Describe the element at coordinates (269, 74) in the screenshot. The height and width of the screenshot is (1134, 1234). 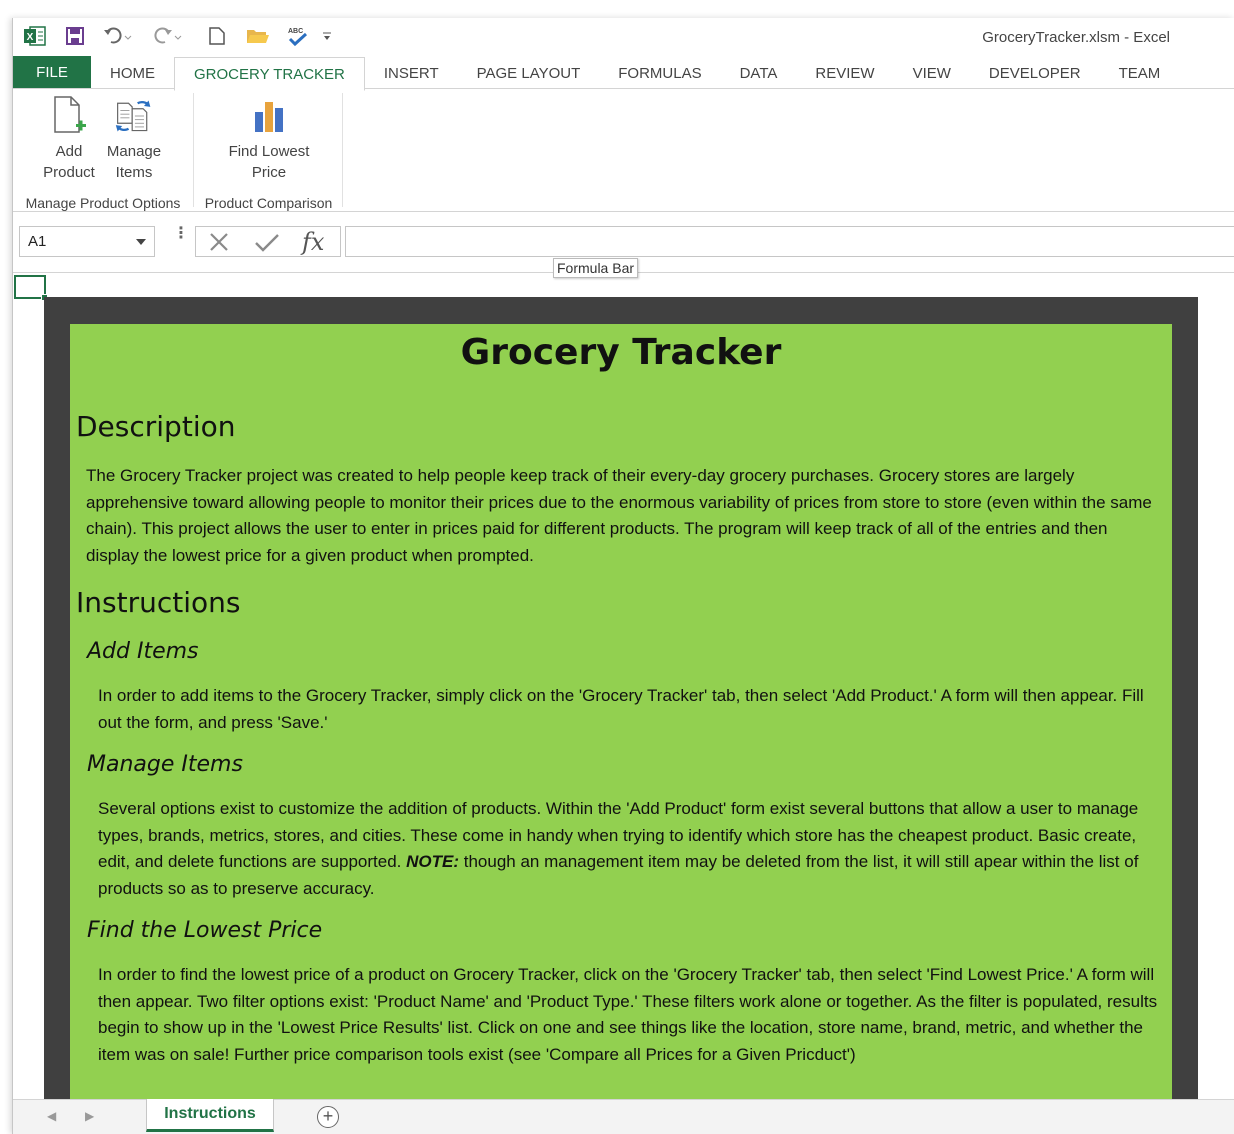
I see `tab-grocery-tracker: GROCERY TRACKER` at that location.